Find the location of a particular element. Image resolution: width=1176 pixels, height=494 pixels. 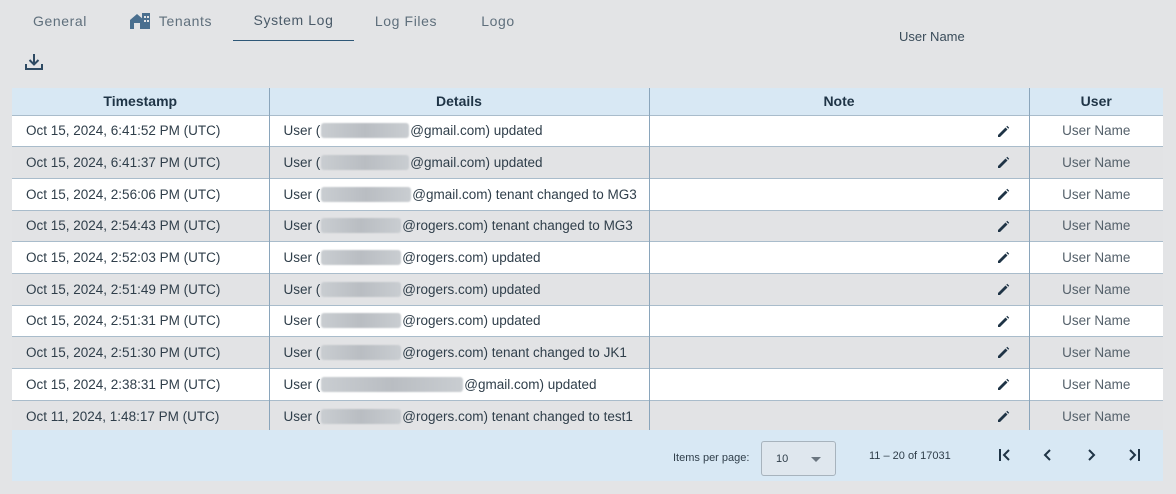

timestamp-cell: Oct 15, 2024, 6:41:37 PM (UTC) is located at coordinates (141, 162).